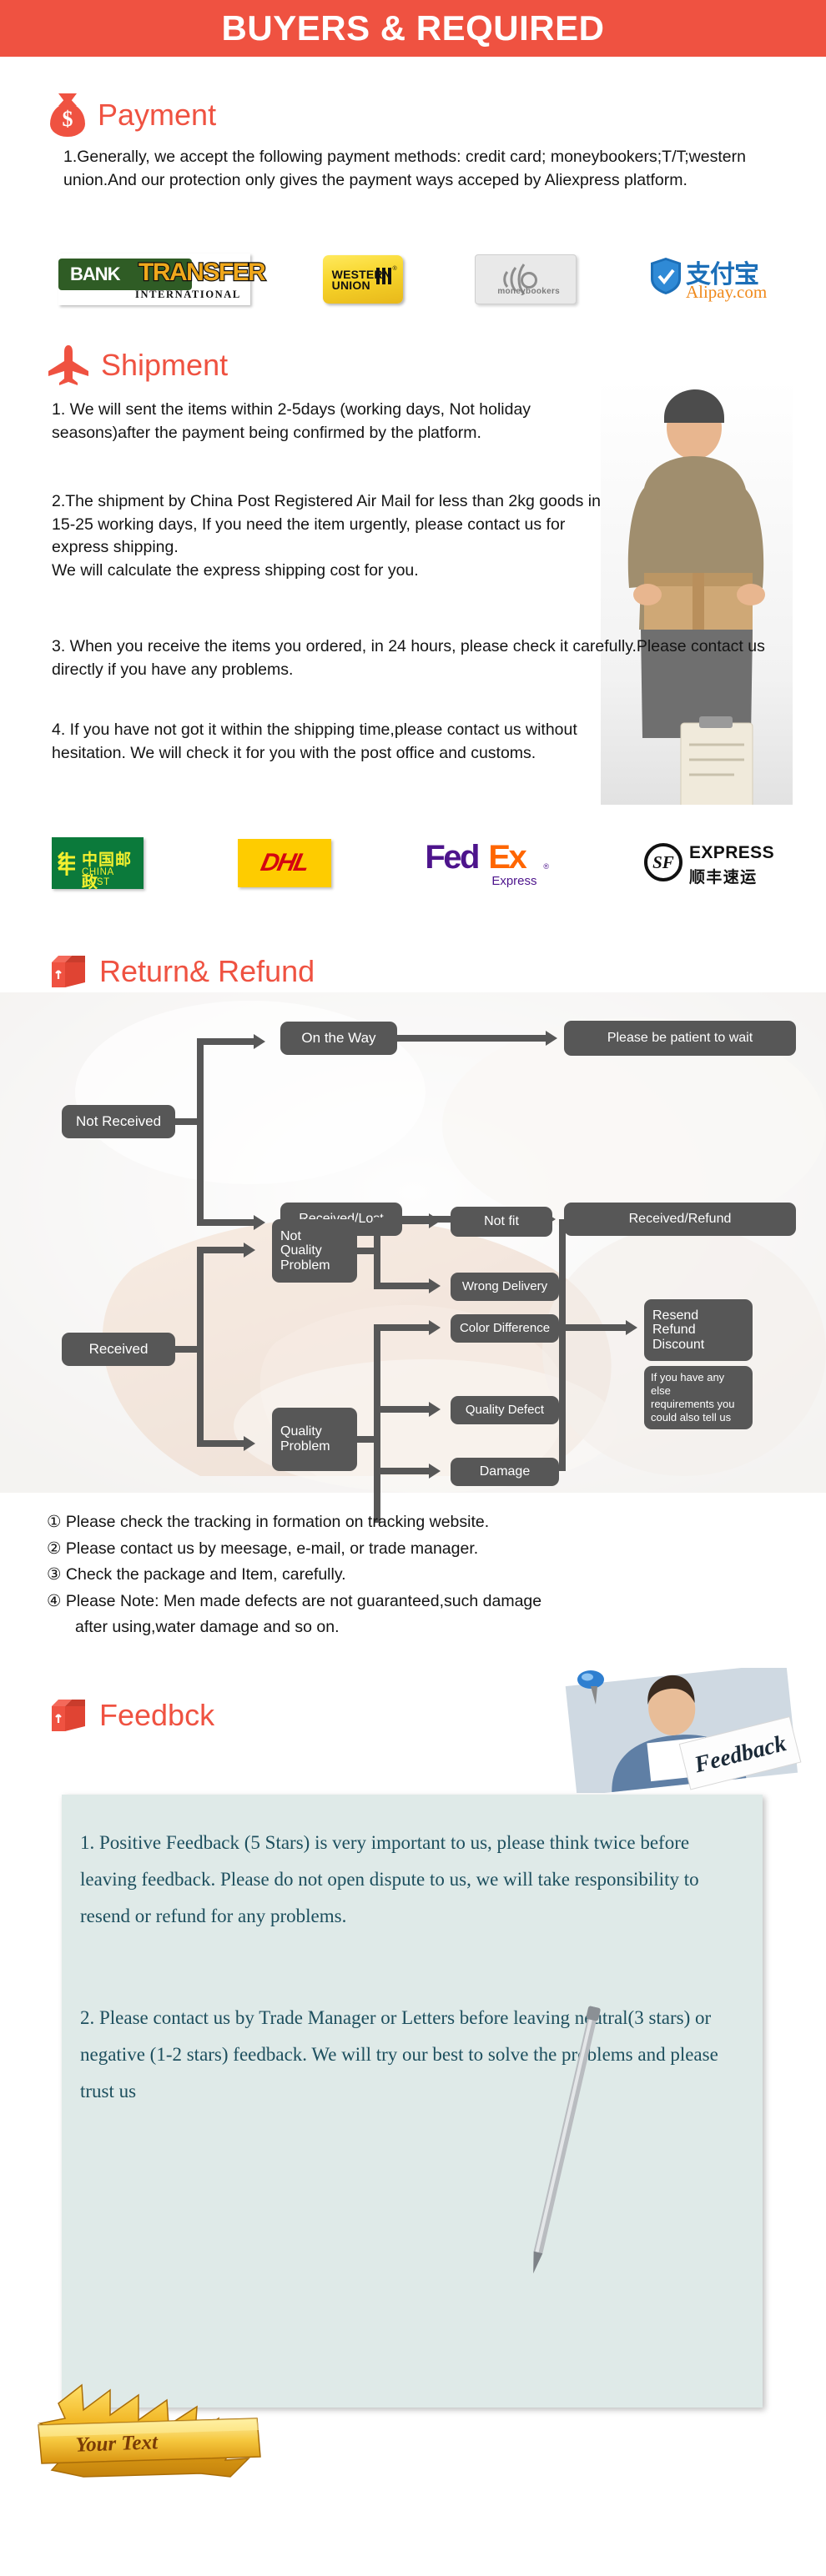 This screenshot has width=826, height=2576. I want to click on wu-line2: UNION, so click(351, 286).